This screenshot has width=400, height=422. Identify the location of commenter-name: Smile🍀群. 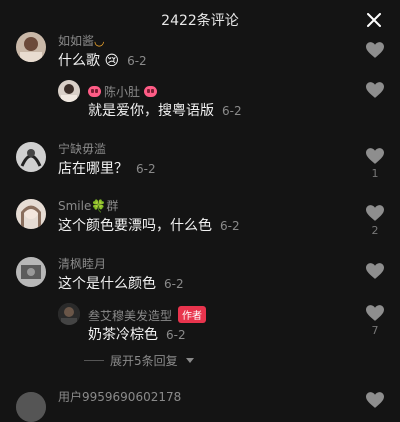
(88, 205).